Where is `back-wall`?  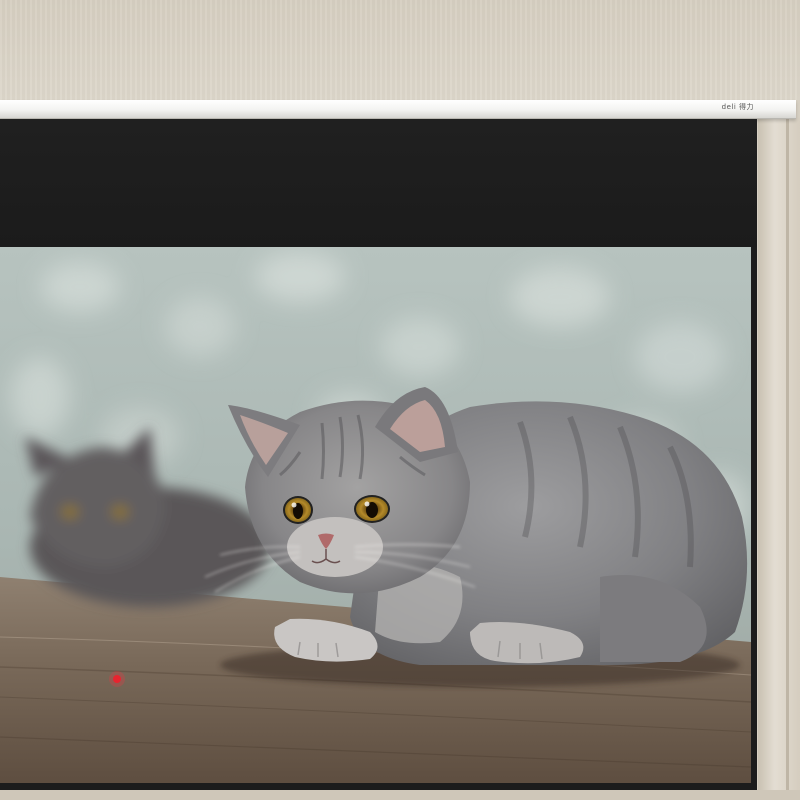
back-wall is located at coordinates (400, 50).